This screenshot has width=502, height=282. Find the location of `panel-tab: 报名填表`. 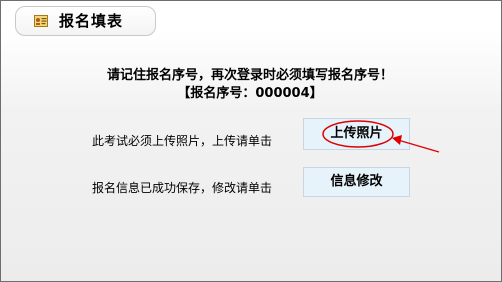

panel-tab: 报名填表 is located at coordinates (85, 21).